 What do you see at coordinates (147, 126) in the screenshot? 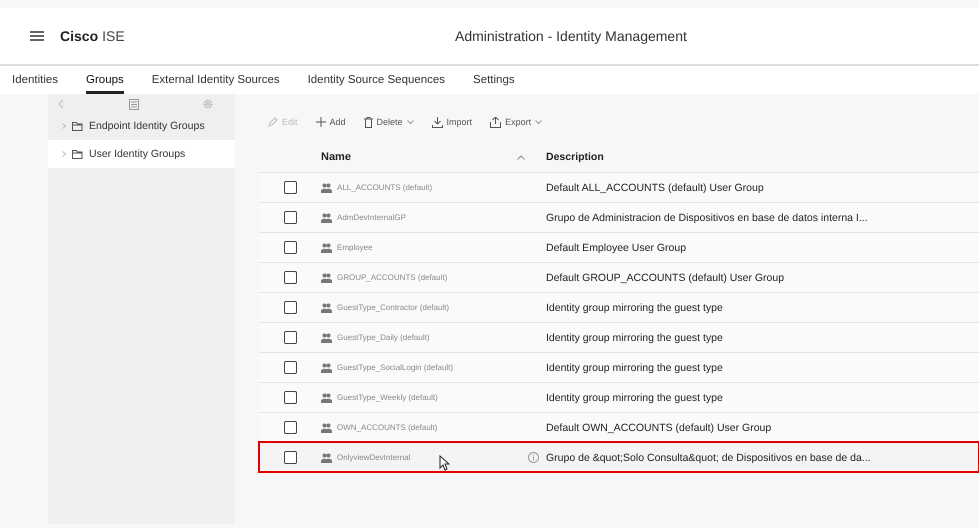
I see `tree-item-label: Endpoint Identity Groups` at bounding box center [147, 126].